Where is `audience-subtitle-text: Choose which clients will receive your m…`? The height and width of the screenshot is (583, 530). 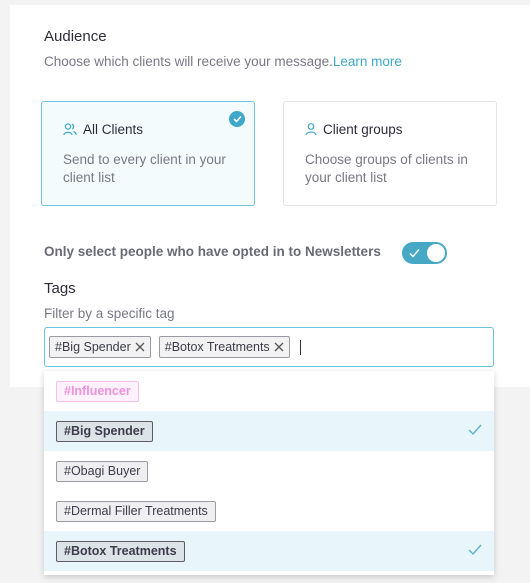 audience-subtitle-text: Choose which clients will receive your m… is located at coordinates (188, 61).